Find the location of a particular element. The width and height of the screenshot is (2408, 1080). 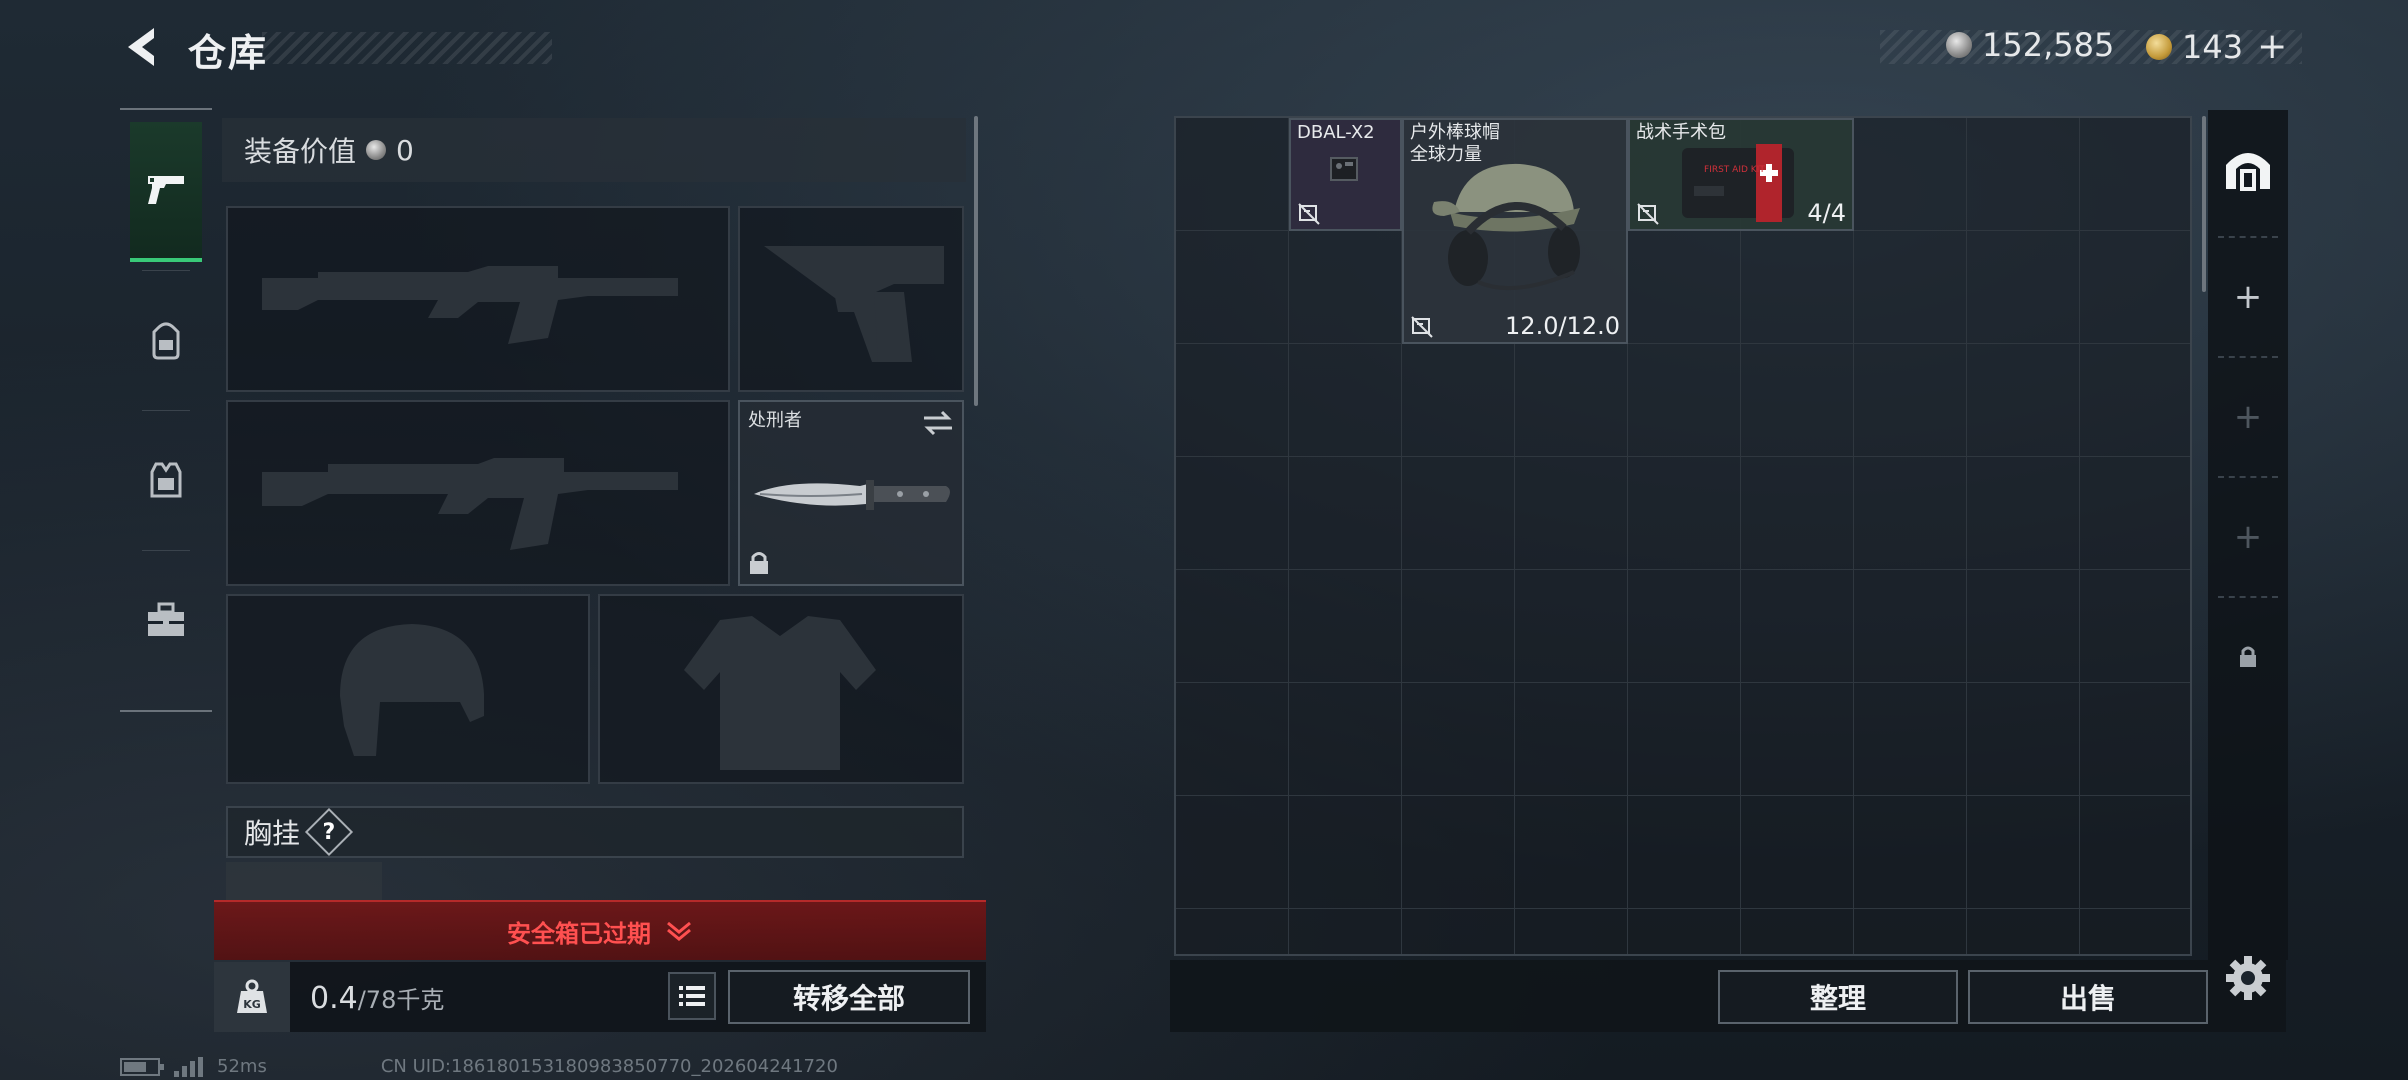

add-currency-button: + is located at coordinates (2272, 46).